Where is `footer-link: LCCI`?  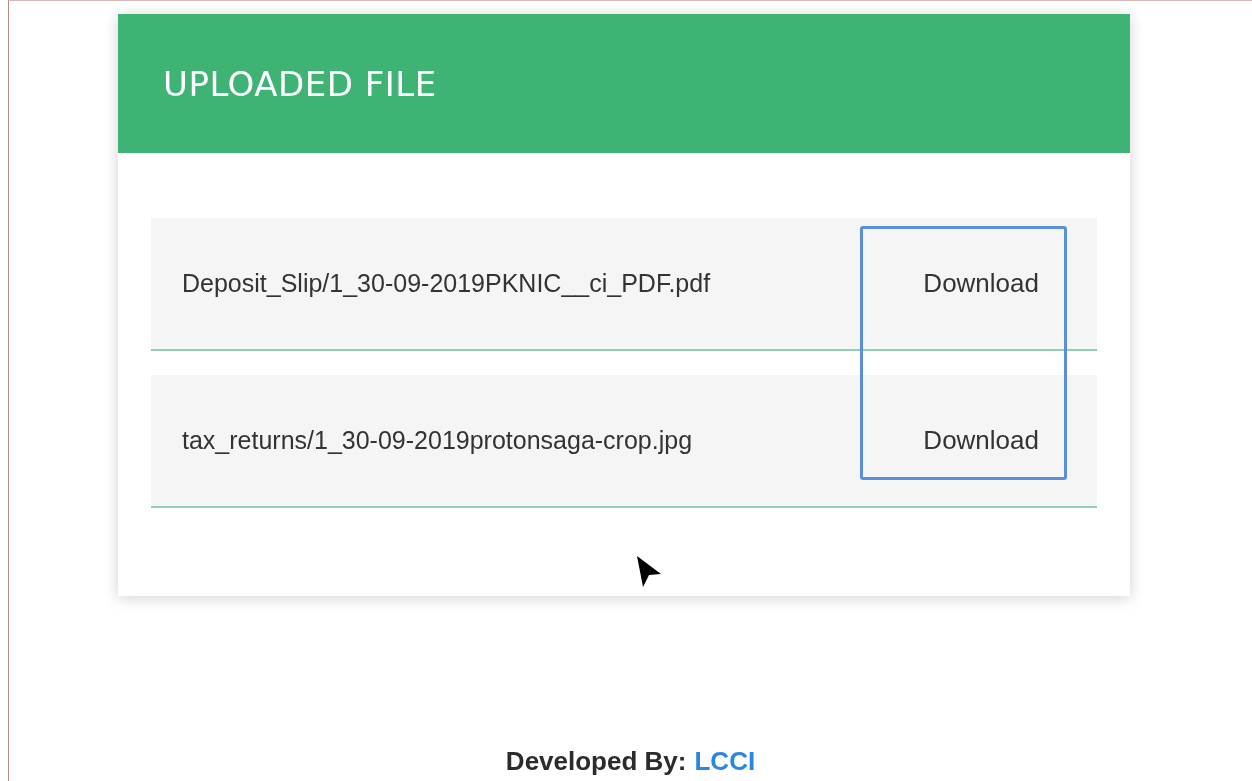
footer-link: LCCI is located at coordinates (725, 761).